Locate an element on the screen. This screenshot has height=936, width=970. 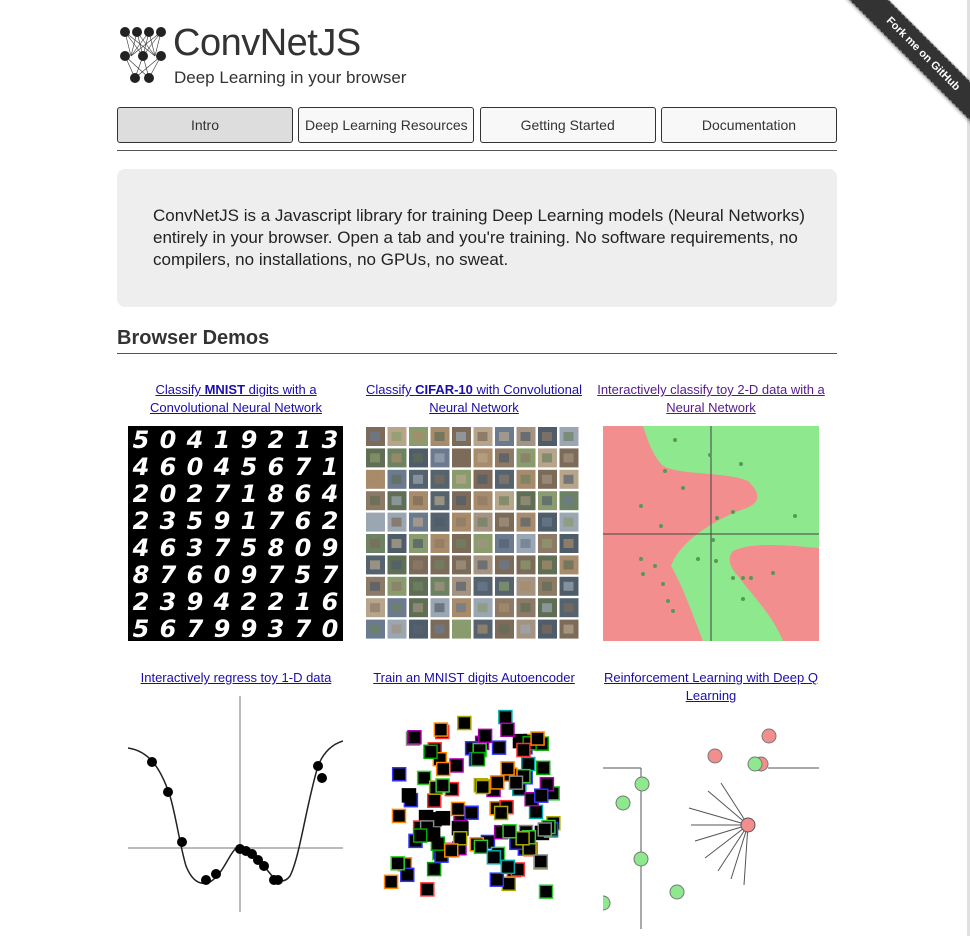
classify2d-thumbnail is located at coordinates (711, 533).